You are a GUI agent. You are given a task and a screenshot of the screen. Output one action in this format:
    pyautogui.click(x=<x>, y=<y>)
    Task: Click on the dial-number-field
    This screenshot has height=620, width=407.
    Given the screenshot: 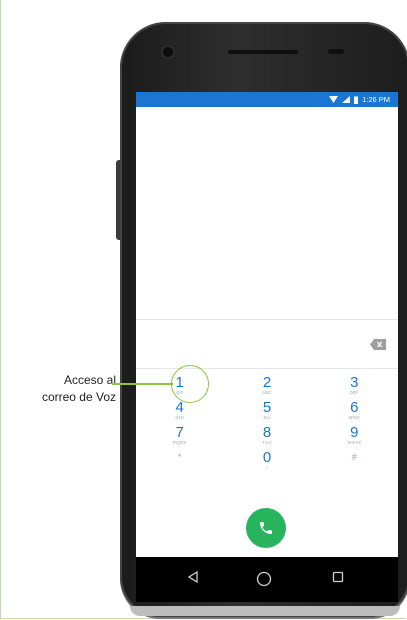 What is the action you would take?
    pyautogui.click(x=267, y=344)
    